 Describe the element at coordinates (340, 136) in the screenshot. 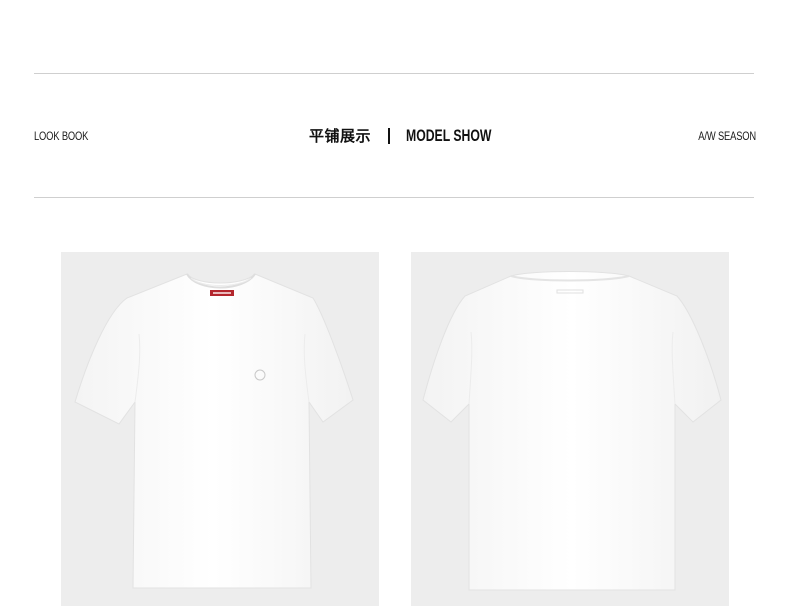

I see `section-title-cn: 平铺展示` at that location.